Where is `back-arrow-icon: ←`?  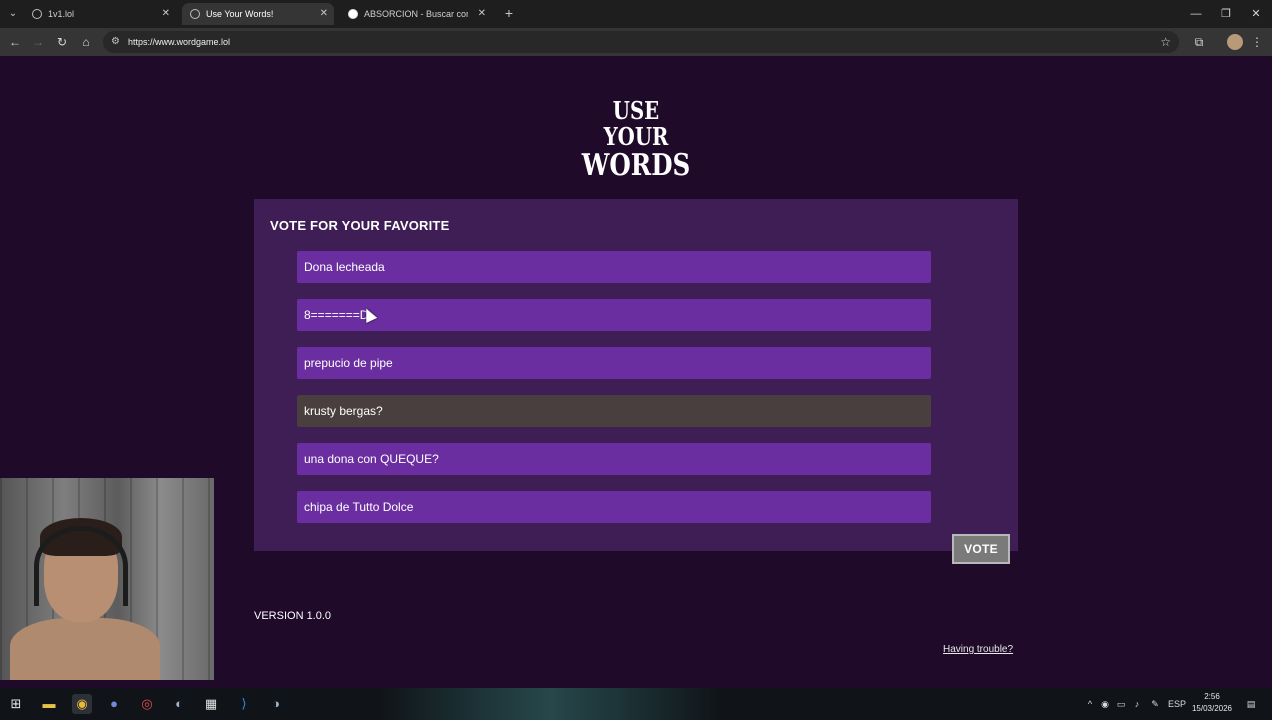 back-arrow-icon: ← is located at coordinates (15, 42).